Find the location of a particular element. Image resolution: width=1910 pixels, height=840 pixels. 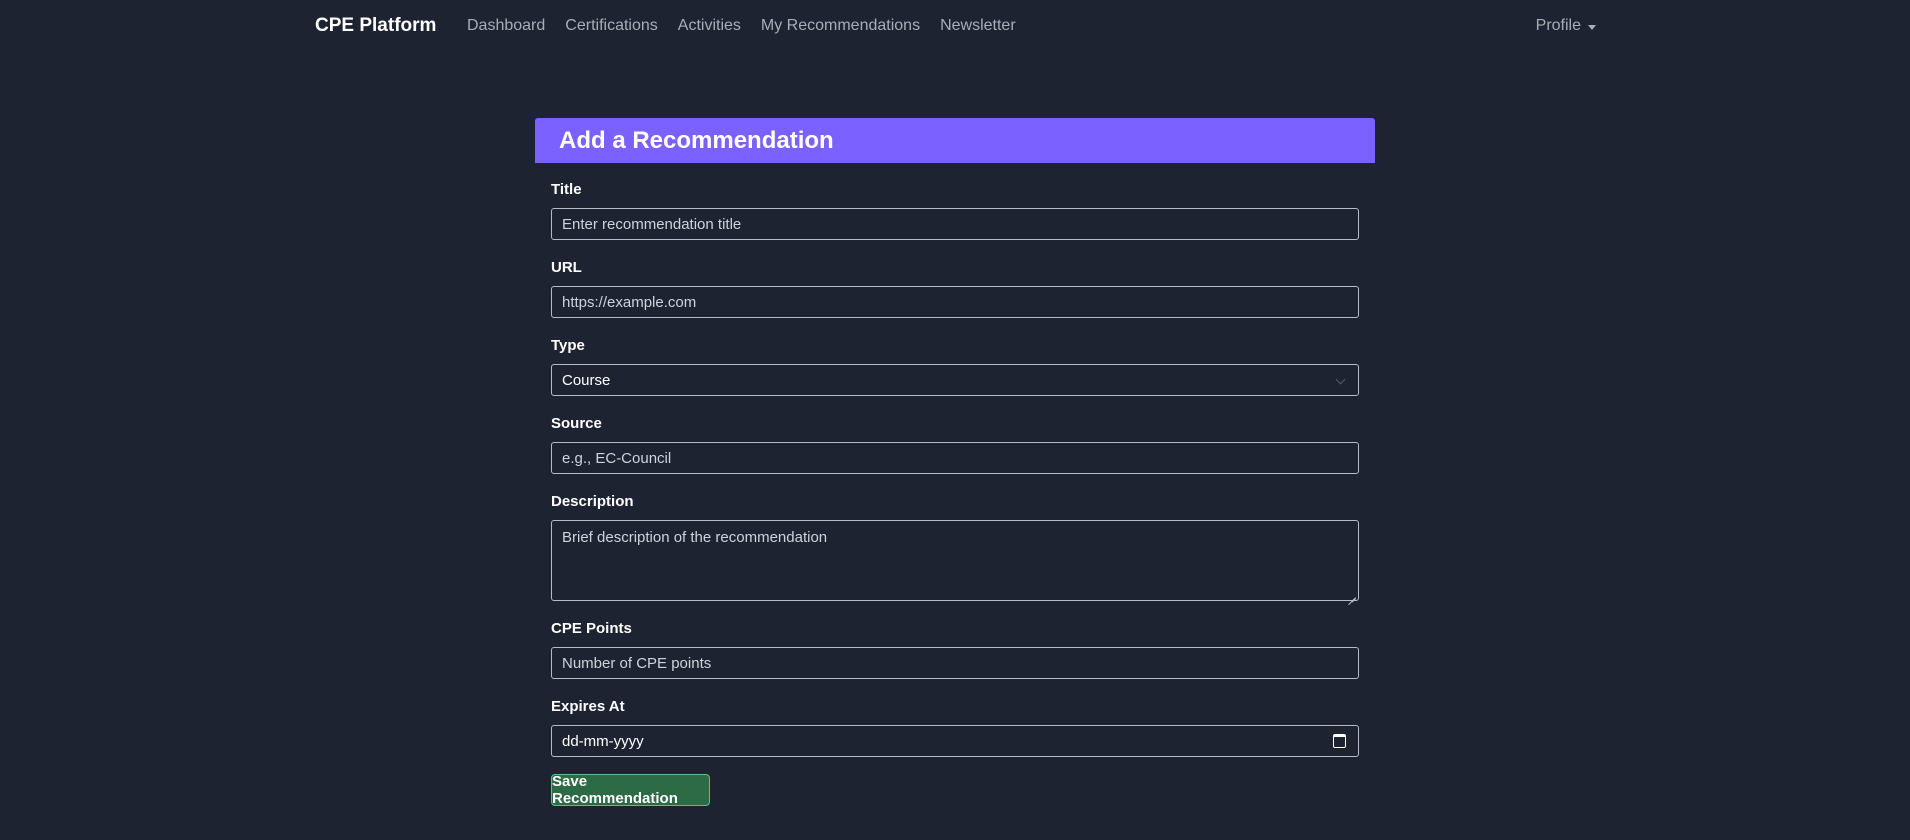

cpe-points-input: Number of CPE points is located at coordinates (955, 663).